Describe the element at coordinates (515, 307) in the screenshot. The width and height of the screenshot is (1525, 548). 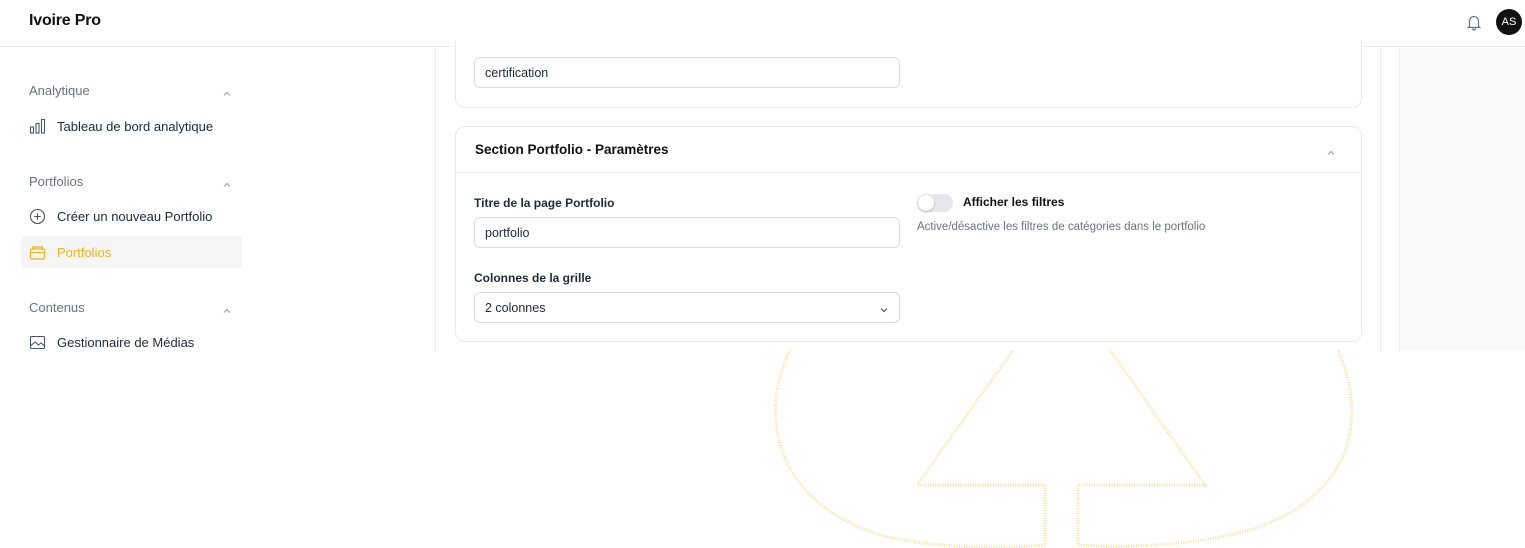
I see `grid-columns-value: 2 colonnes` at that location.